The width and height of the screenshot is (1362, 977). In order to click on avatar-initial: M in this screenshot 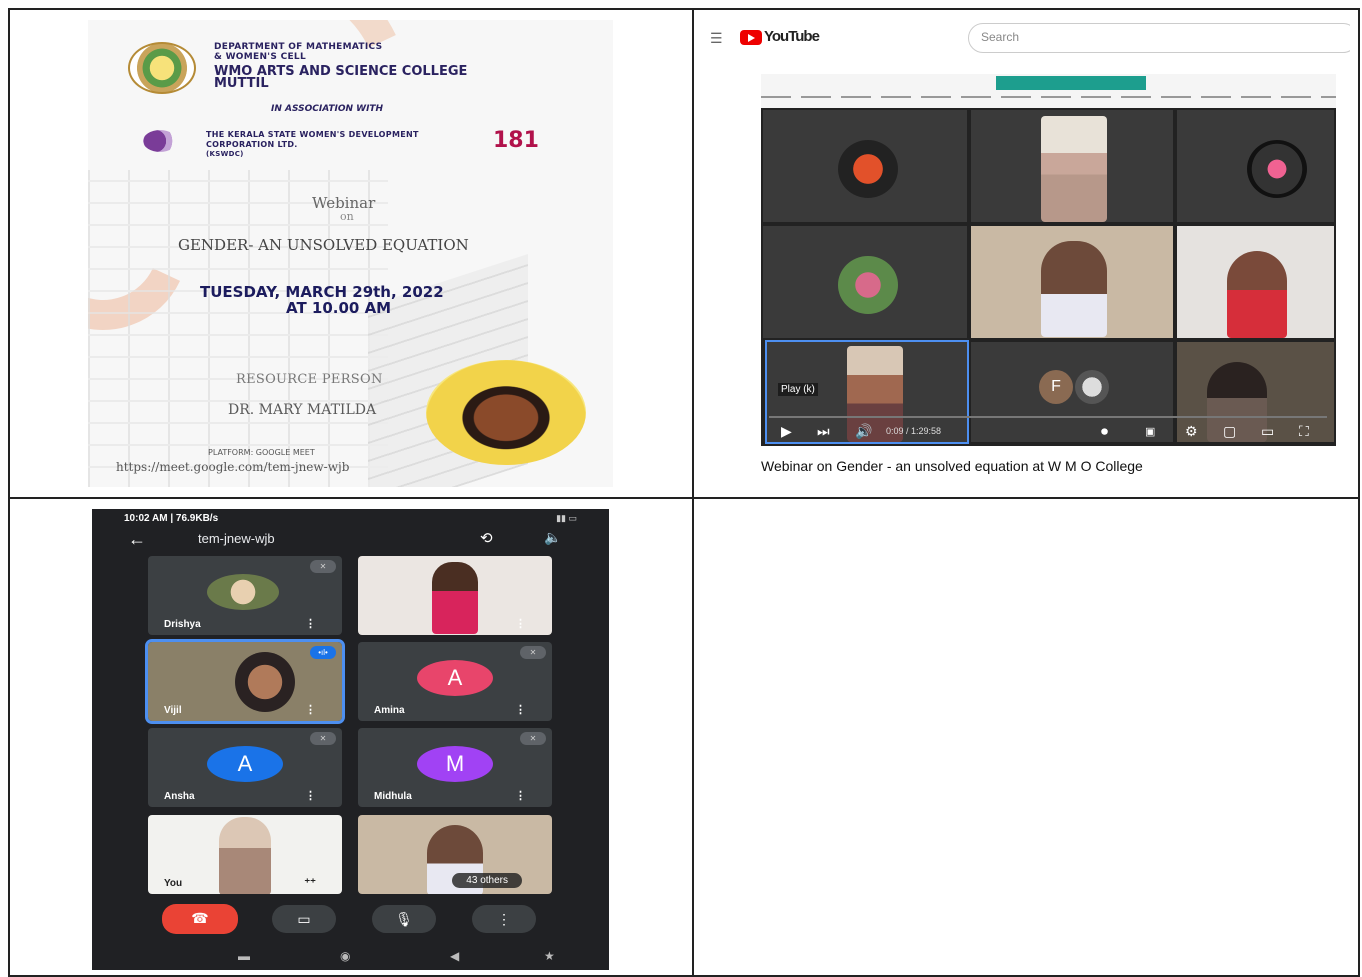, I will do `click(455, 763)`.